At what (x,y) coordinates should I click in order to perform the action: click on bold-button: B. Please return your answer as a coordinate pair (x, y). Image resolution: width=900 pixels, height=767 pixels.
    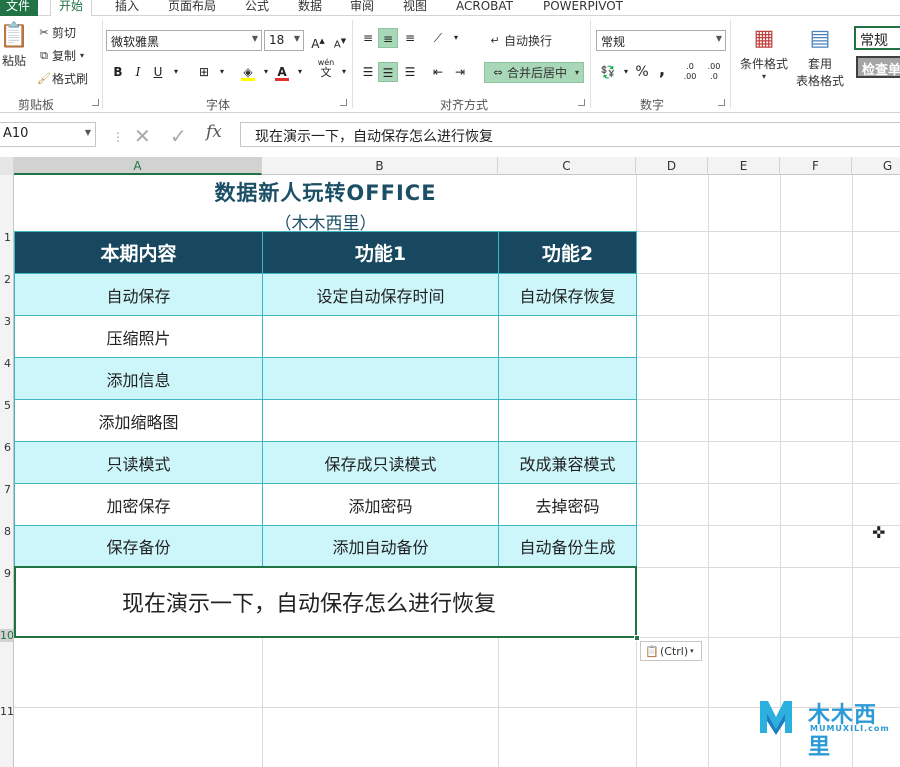
    Looking at the image, I should click on (118, 72).